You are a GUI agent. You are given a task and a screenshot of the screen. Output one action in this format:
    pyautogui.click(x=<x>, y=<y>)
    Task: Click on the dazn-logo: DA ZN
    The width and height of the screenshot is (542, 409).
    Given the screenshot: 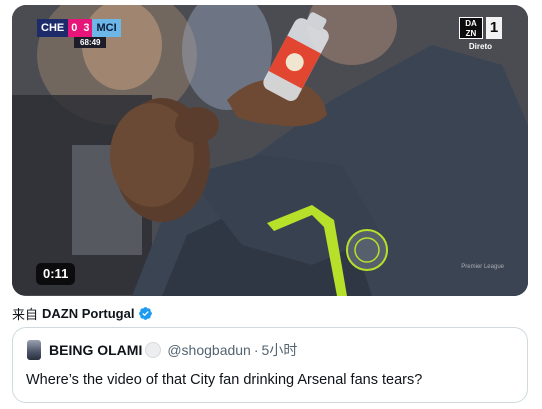 What is the action you would take?
    pyautogui.click(x=471, y=28)
    